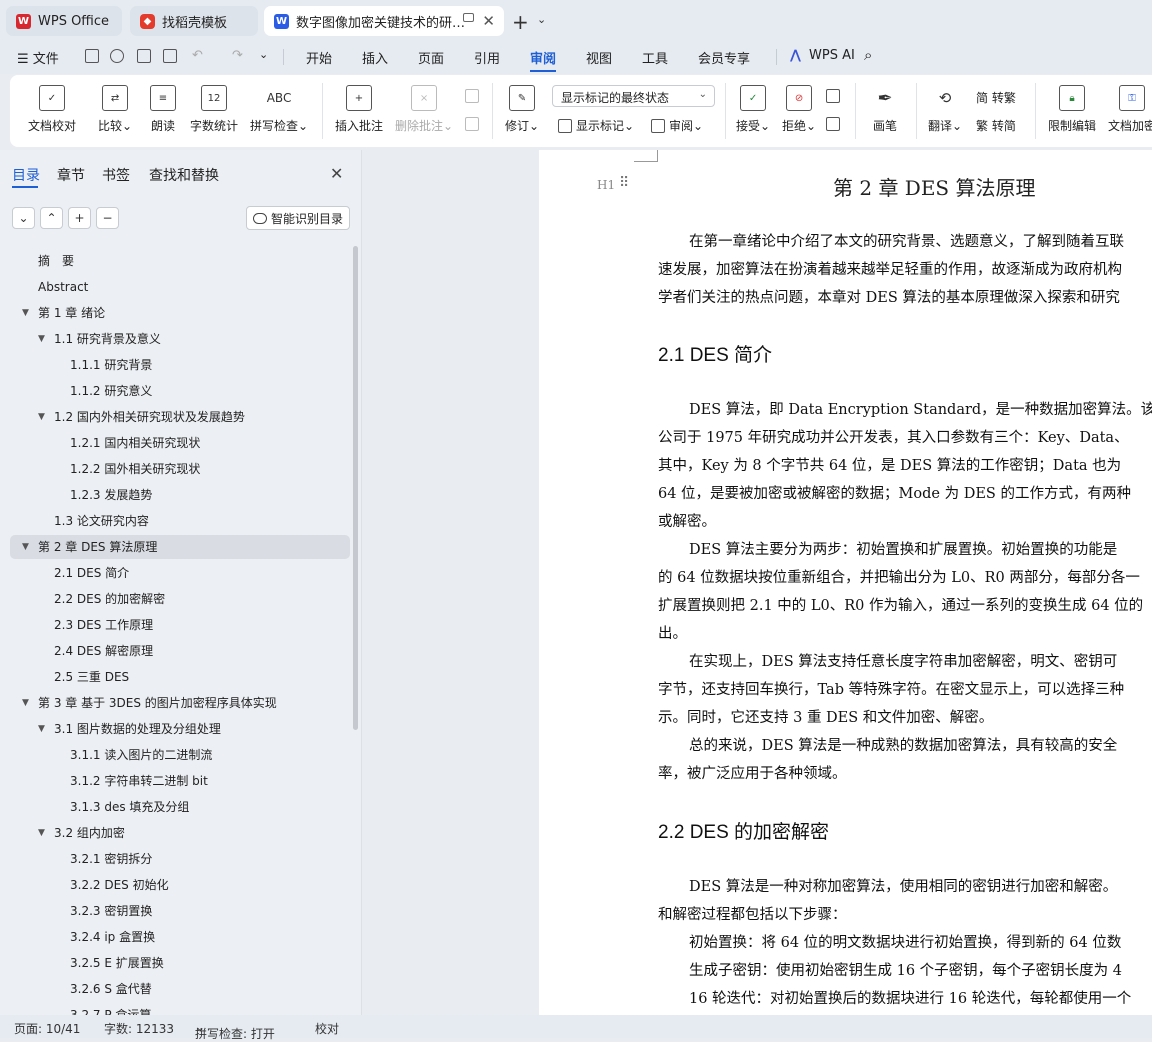  Describe the element at coordinates (522, 104) in the screenshot. I see `track-changes-button: ✎ 修订⌄` at that location.